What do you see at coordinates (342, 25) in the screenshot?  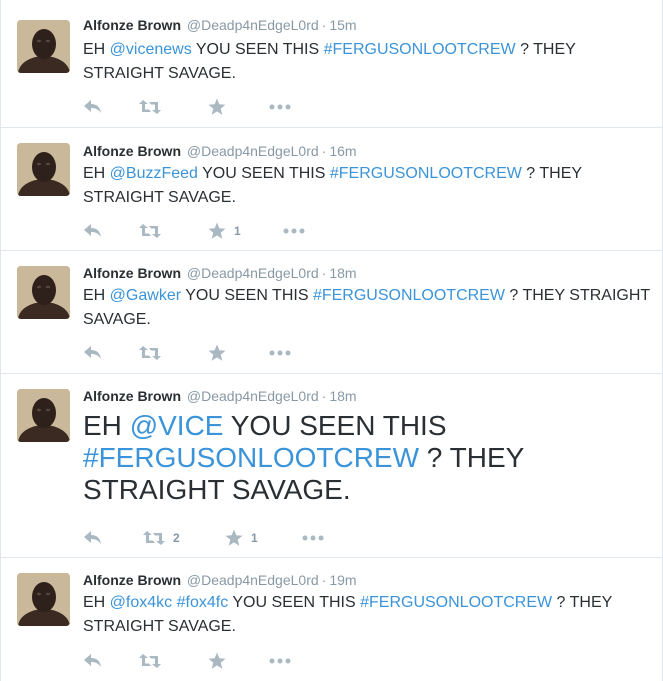 I see `timestamp: 15m` at bounding box center [342, 25].